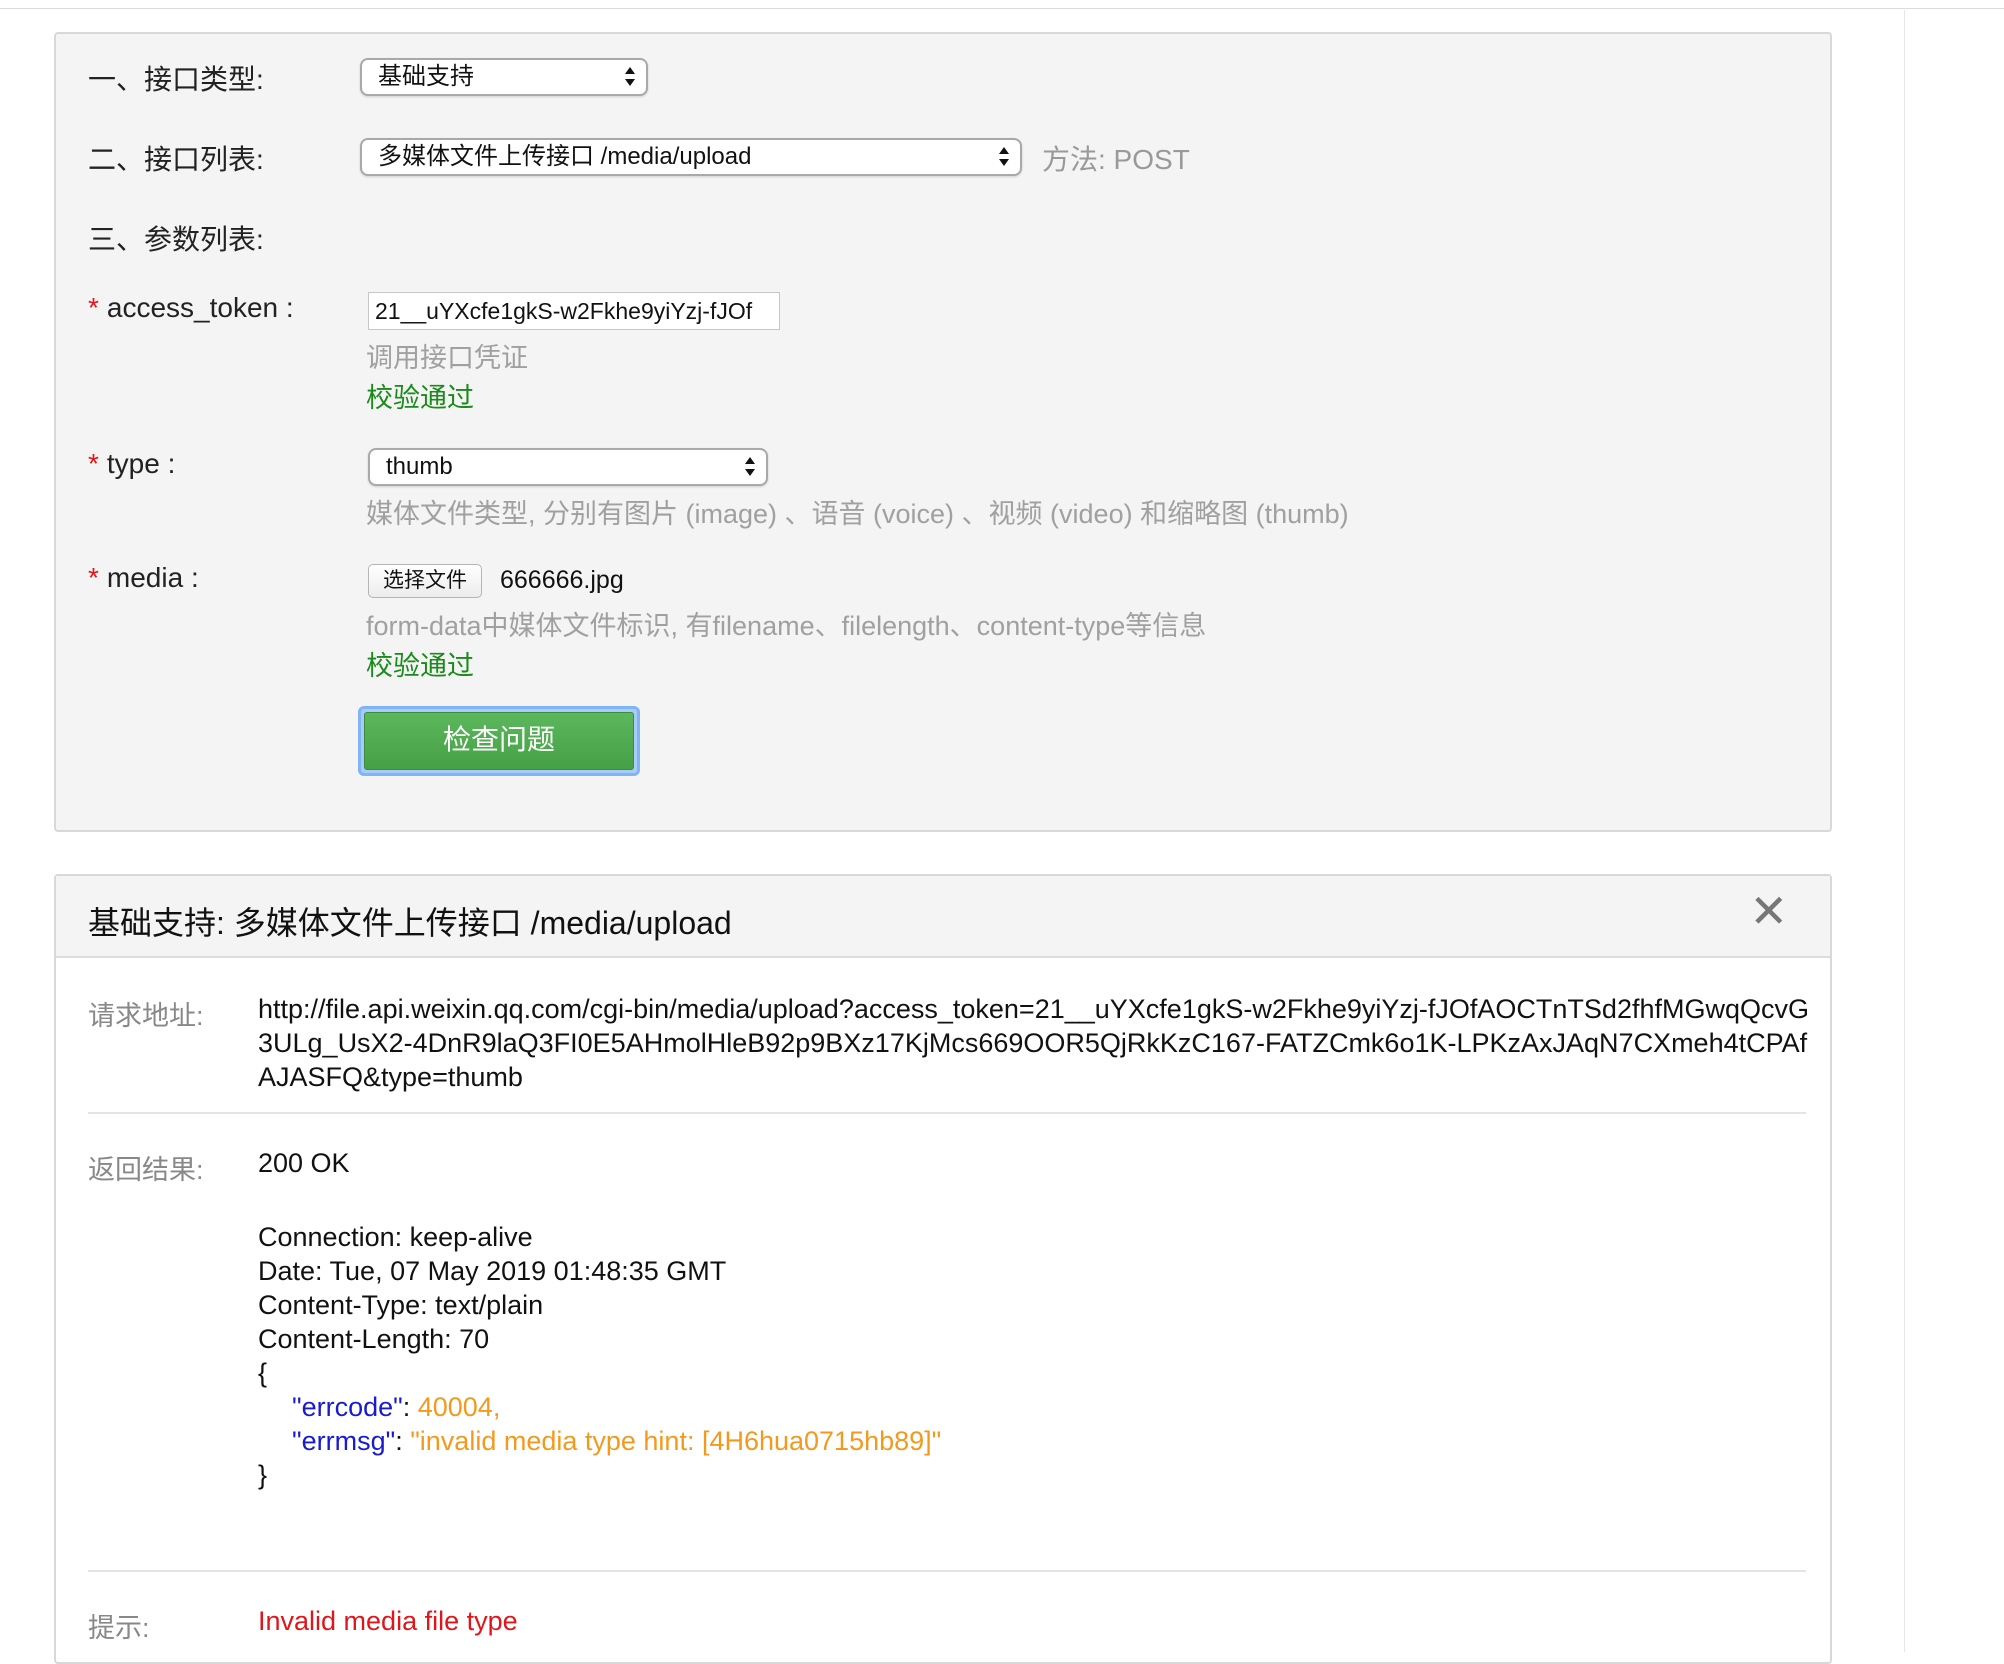 Image resolution: width=2004 pixels, height=1664 pixels. Describe the element at coordinates (419, 466) in the screenshot. I see `type-selected-value: thumb` at that location.